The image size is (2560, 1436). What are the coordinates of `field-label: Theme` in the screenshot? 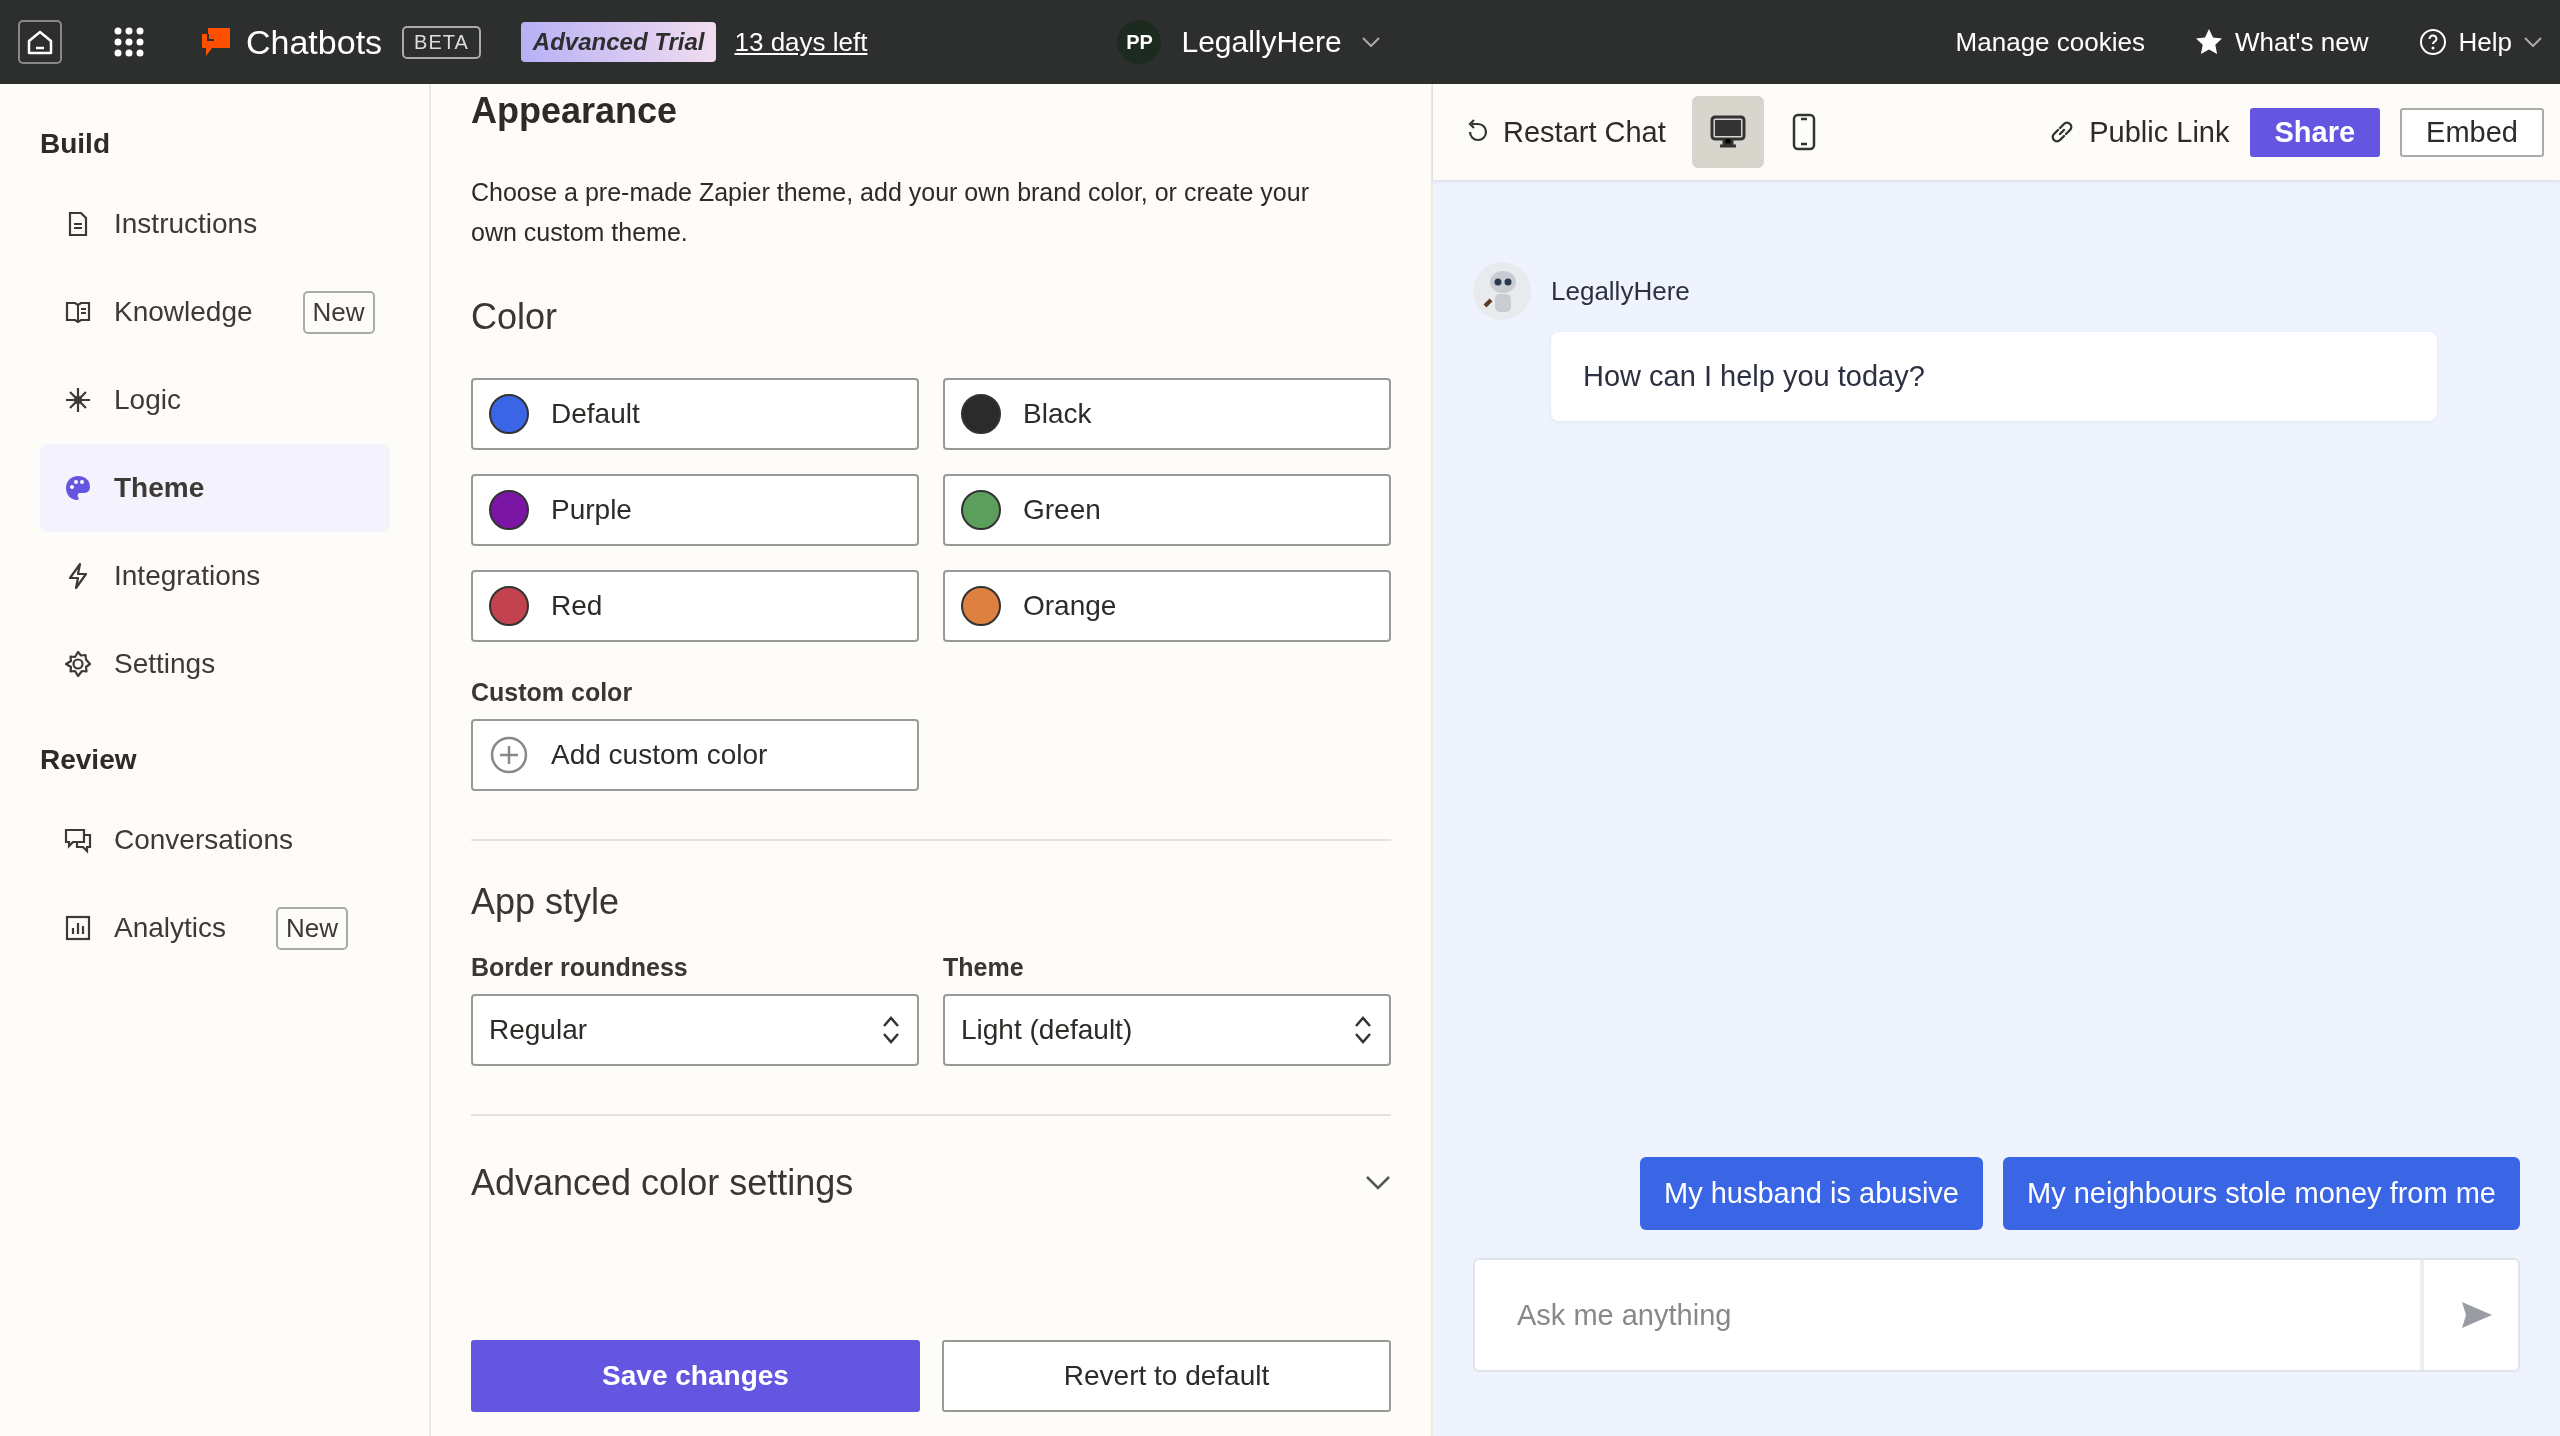 It's located at (984, 967).